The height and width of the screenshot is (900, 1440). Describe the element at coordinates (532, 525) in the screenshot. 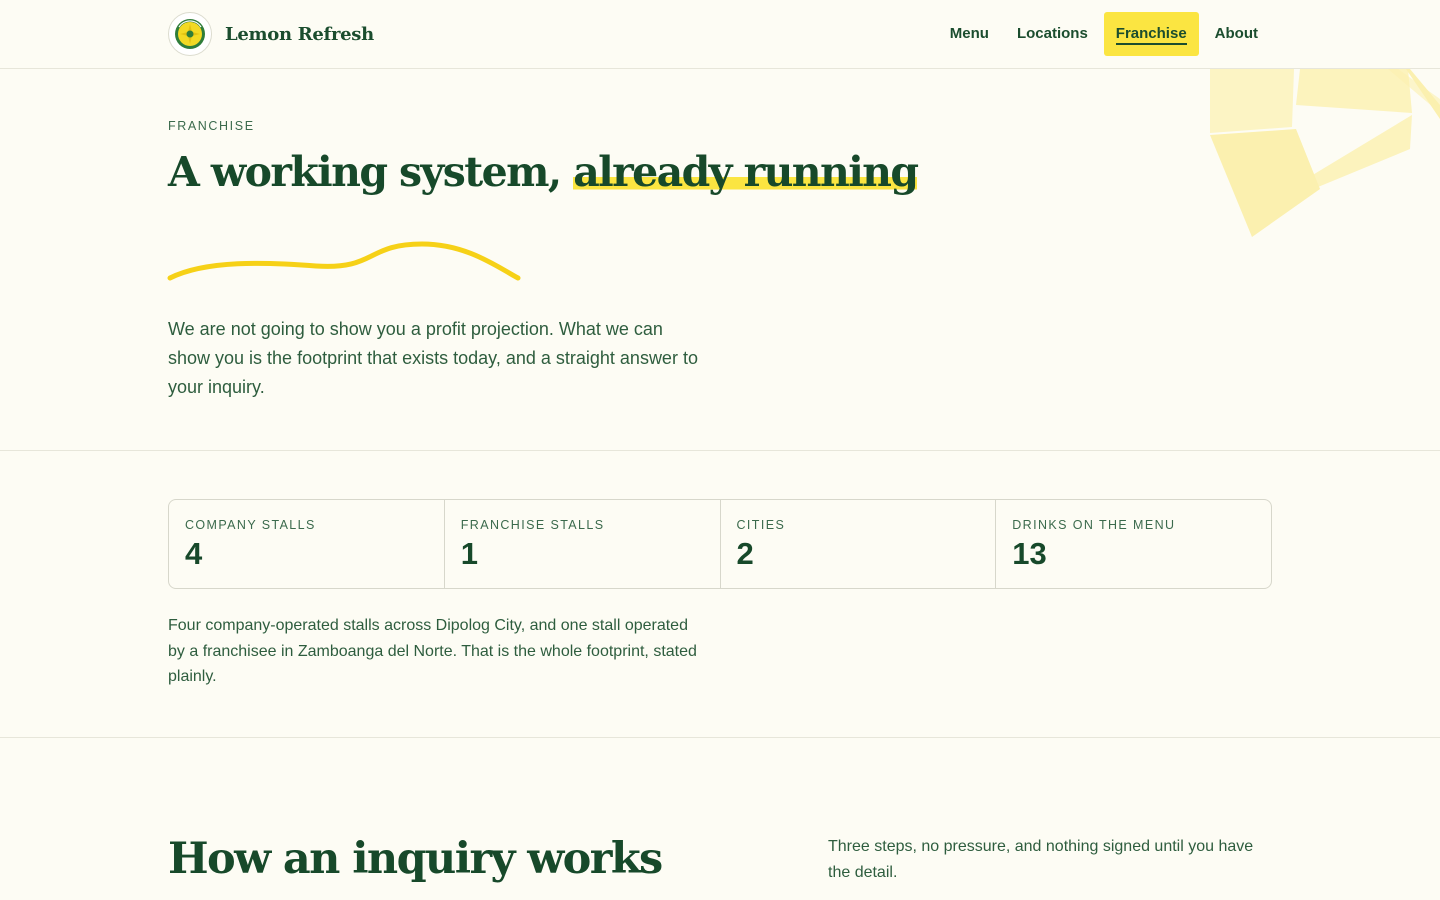

I see `stat-label: FRANCHISE STALLS` at that location.